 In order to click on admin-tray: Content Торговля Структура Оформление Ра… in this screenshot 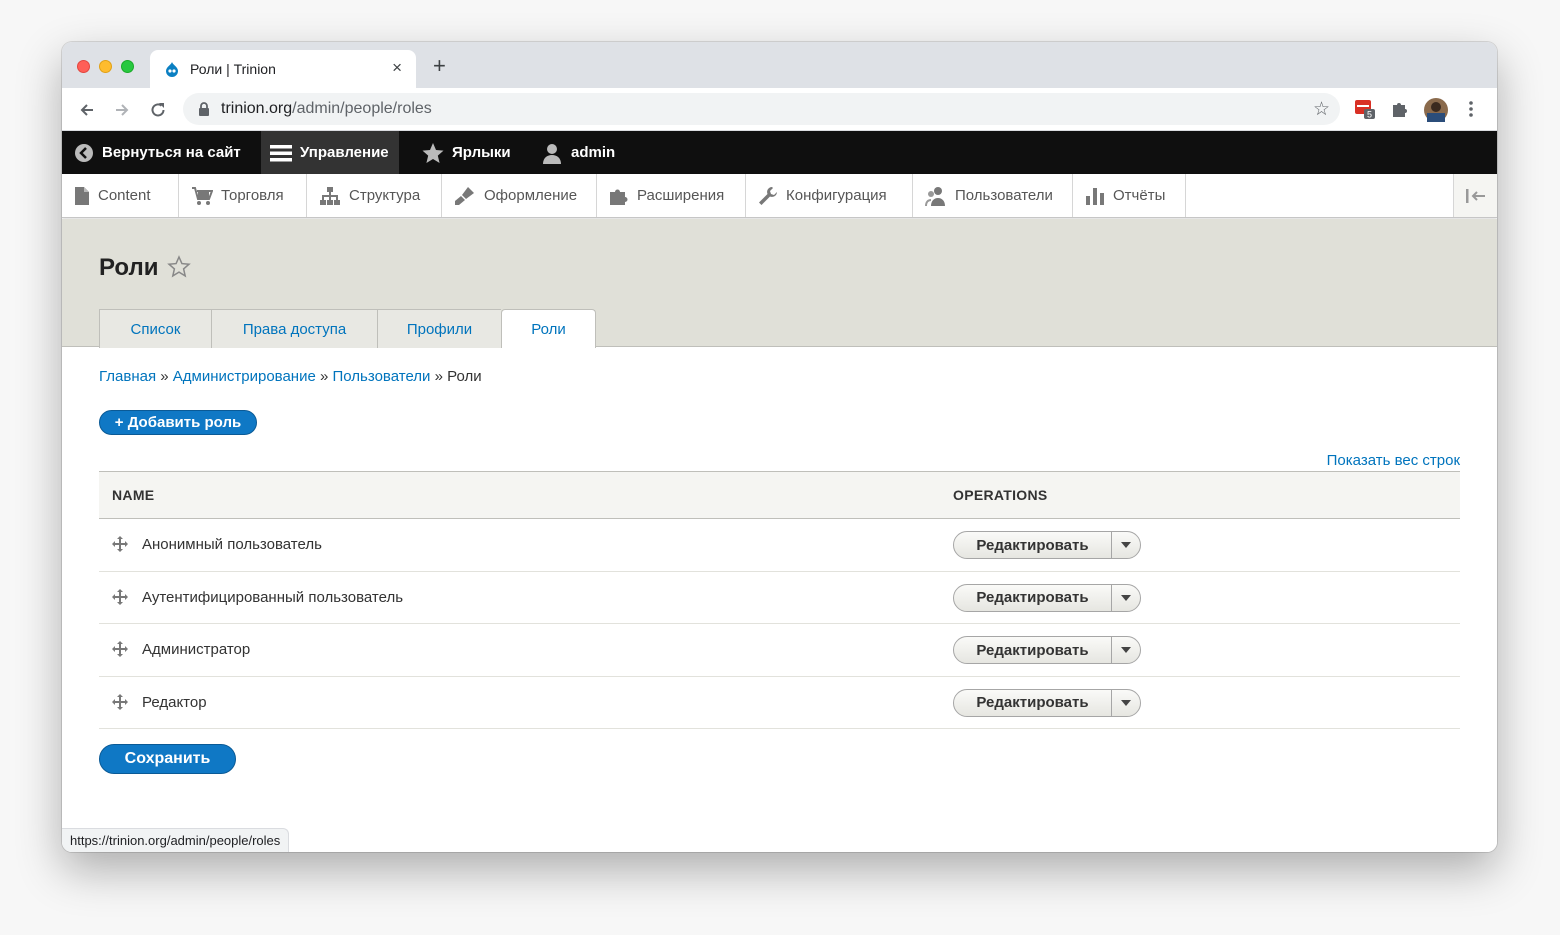, I will do `click(779, 196)`.